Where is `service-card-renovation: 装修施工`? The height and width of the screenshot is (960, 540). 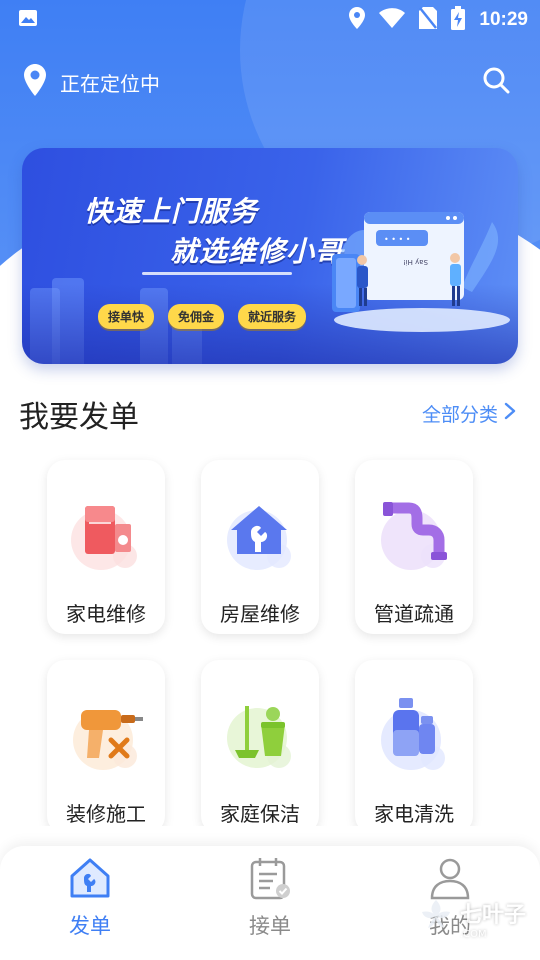 service-card-renovation: 装修施工 is located at coordinates (106, 747).